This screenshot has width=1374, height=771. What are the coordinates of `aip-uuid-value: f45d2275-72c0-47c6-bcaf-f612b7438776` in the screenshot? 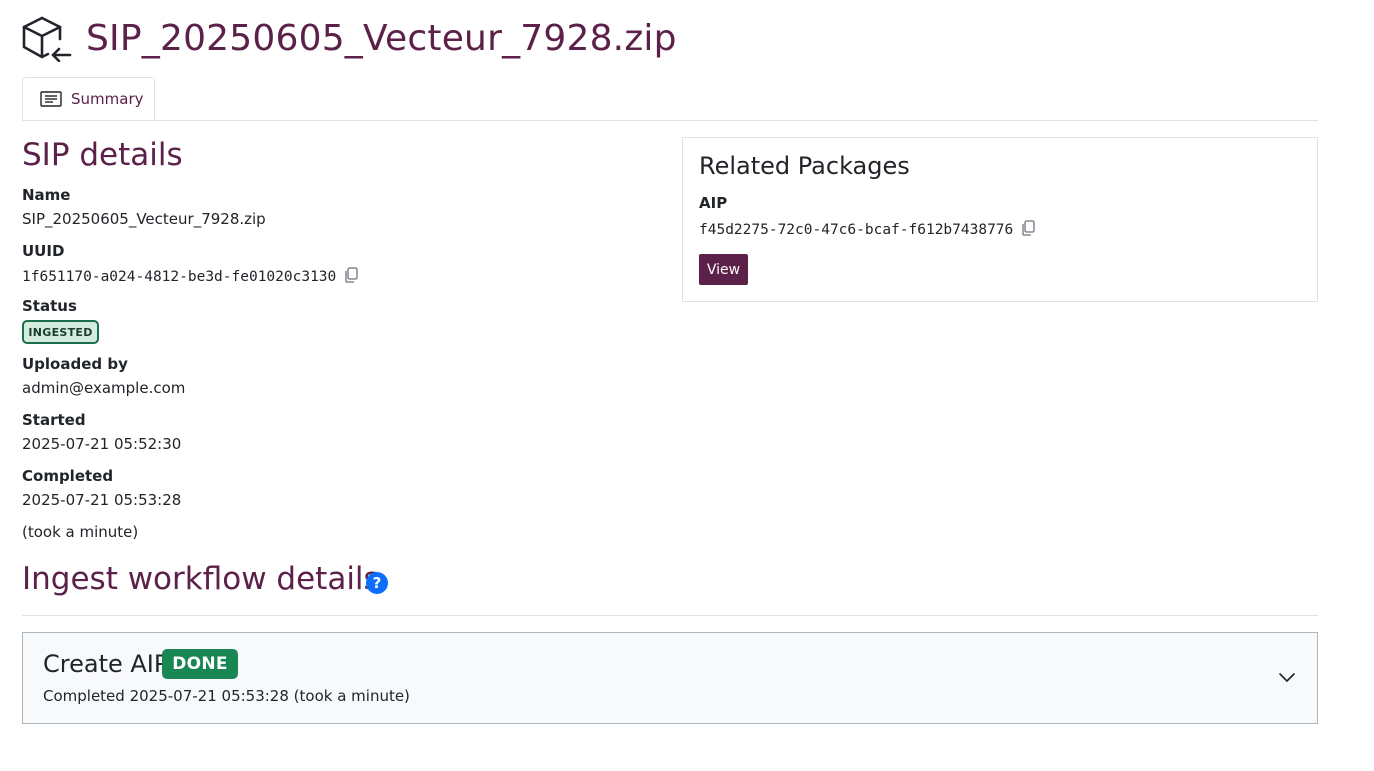 It's located at (856, 230).